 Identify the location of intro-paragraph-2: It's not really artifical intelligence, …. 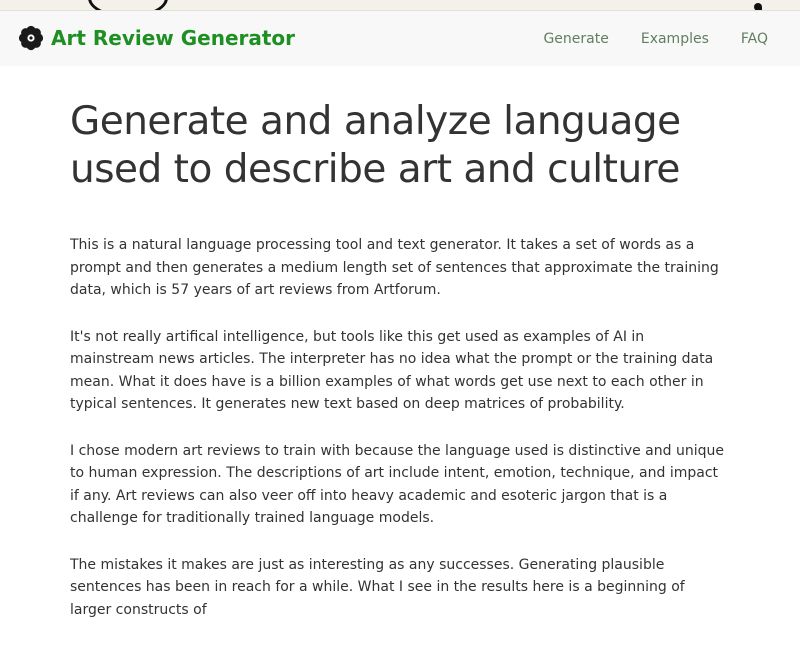
(392, 370).